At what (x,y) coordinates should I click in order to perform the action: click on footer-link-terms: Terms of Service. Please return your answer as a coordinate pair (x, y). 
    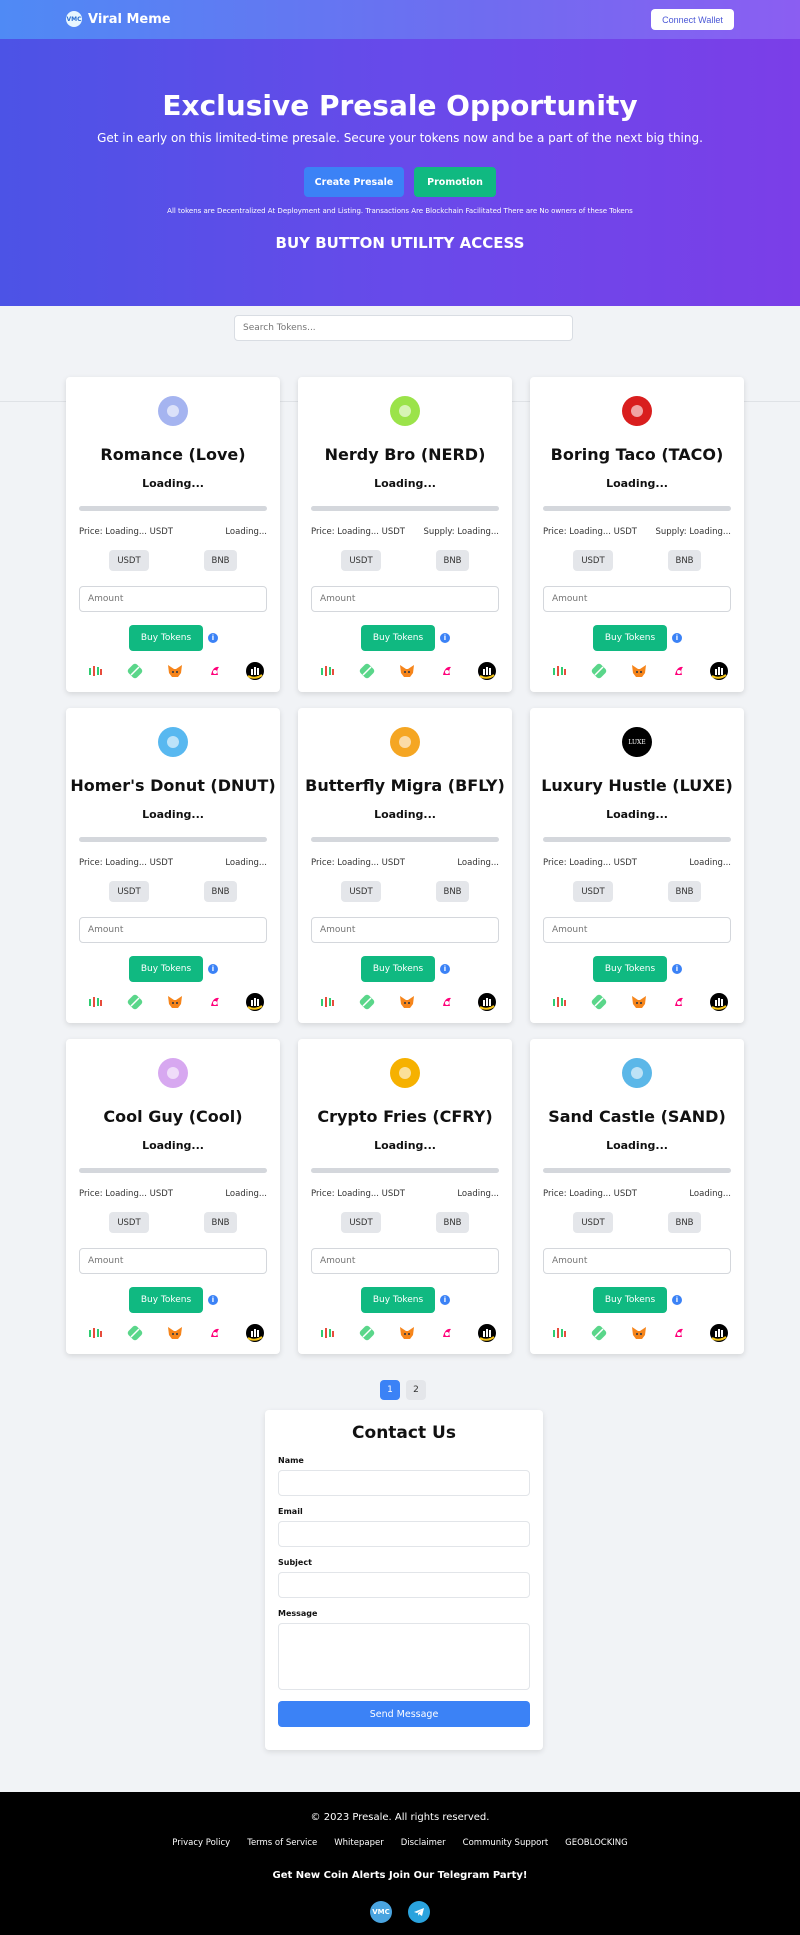
    Looking at the image, I should click on (282, 1843).